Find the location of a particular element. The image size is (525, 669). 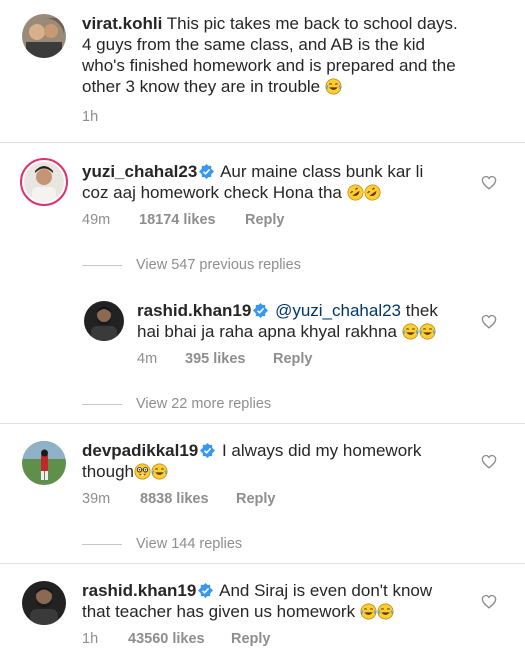

comment-meta: 39m 8838 likes Reply is located at coordinates (232, 499).